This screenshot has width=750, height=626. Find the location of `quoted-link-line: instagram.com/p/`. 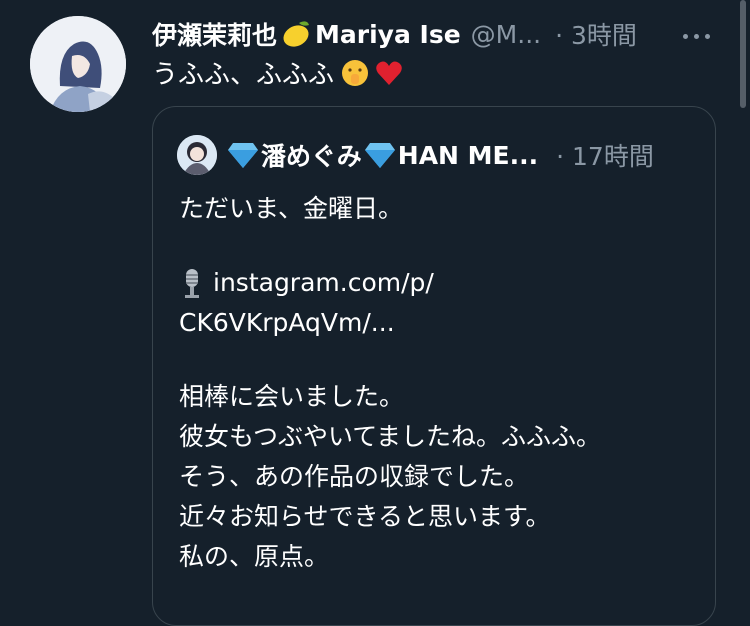

quoted-link-line: instagram.com/p/ is located at coordinates (434, 283).